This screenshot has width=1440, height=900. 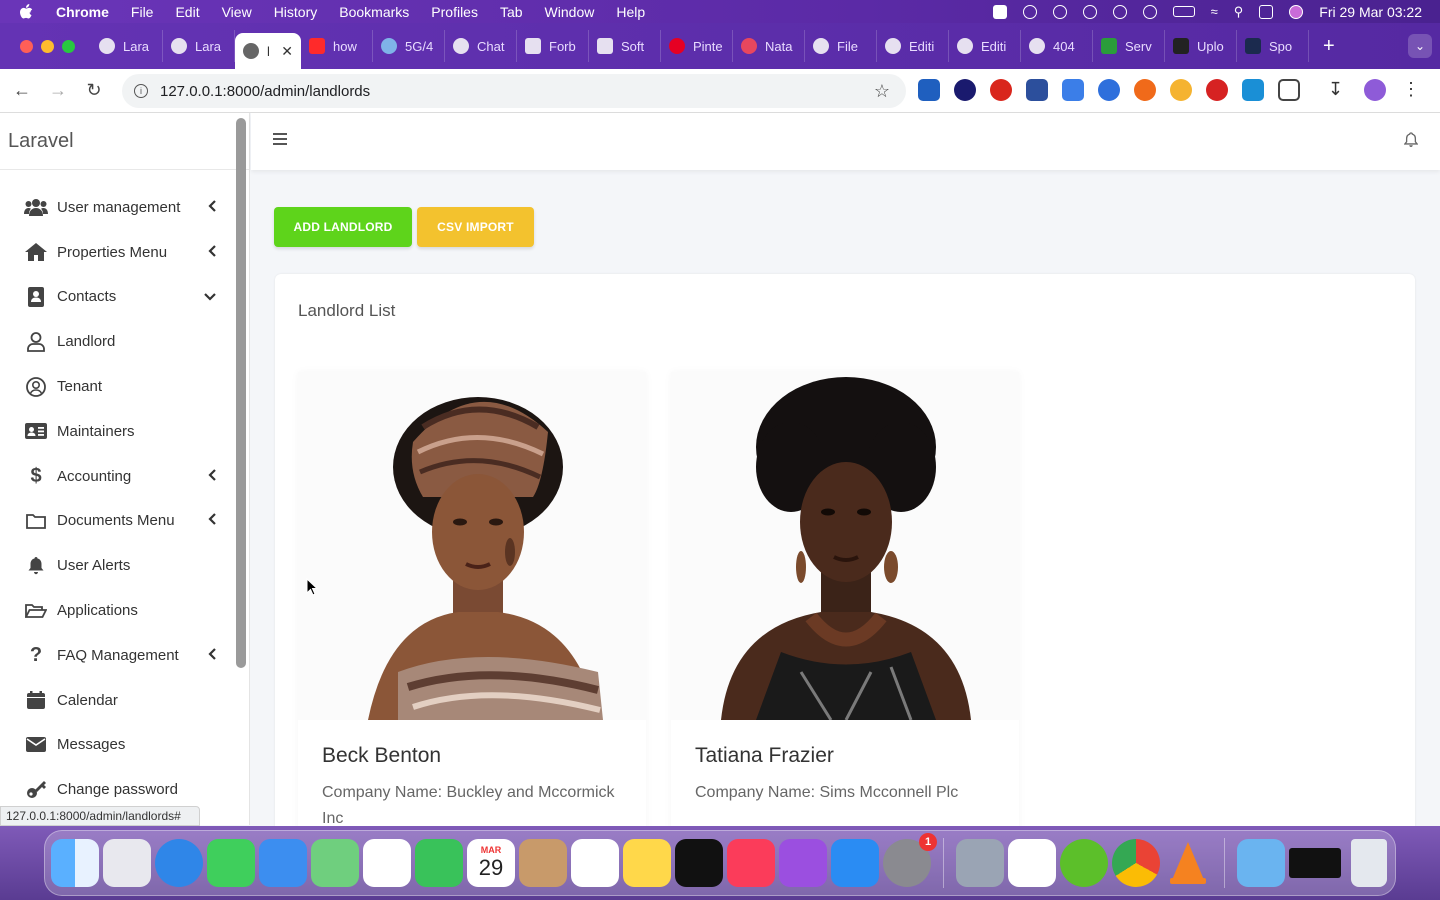 I want to click on control-center-icon, so click(x=1266, y=11).